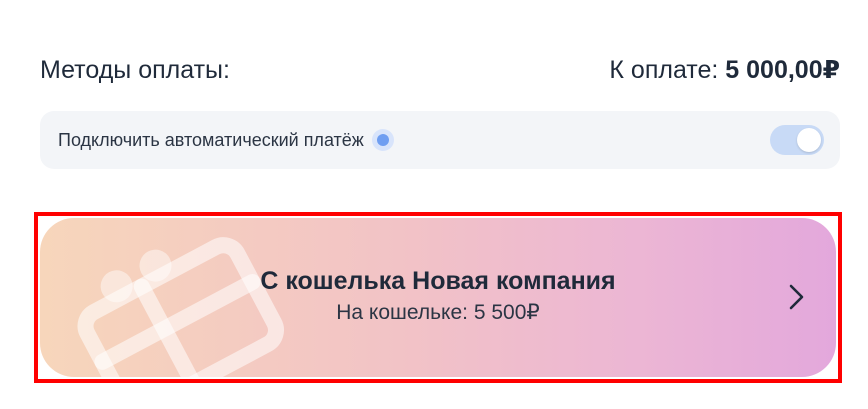 The width and height of the screenshot is (868, 409). Describe the element at coordinates (664, 70) in the screenshot. I see `total-label: К оплате:` at that location.